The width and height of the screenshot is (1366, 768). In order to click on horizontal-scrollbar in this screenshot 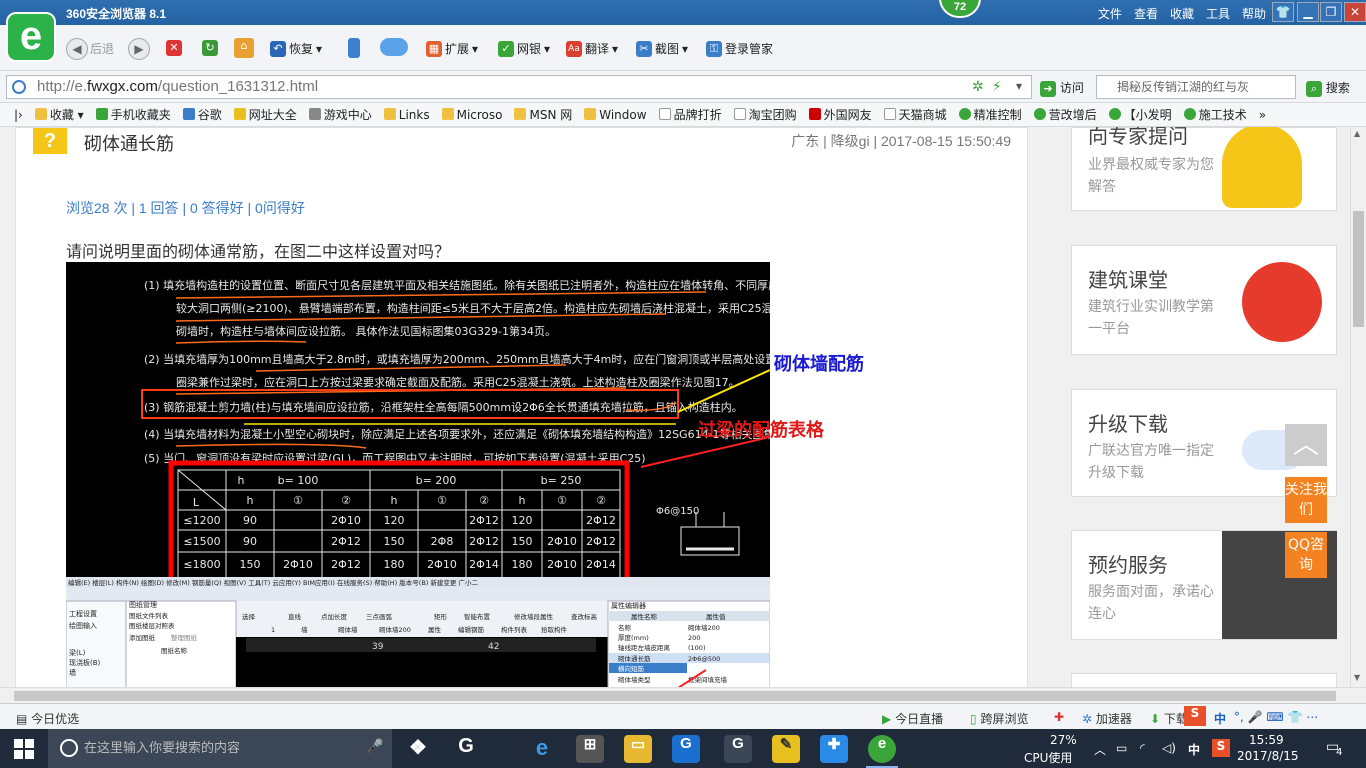, I will do `click(683, 695)`.